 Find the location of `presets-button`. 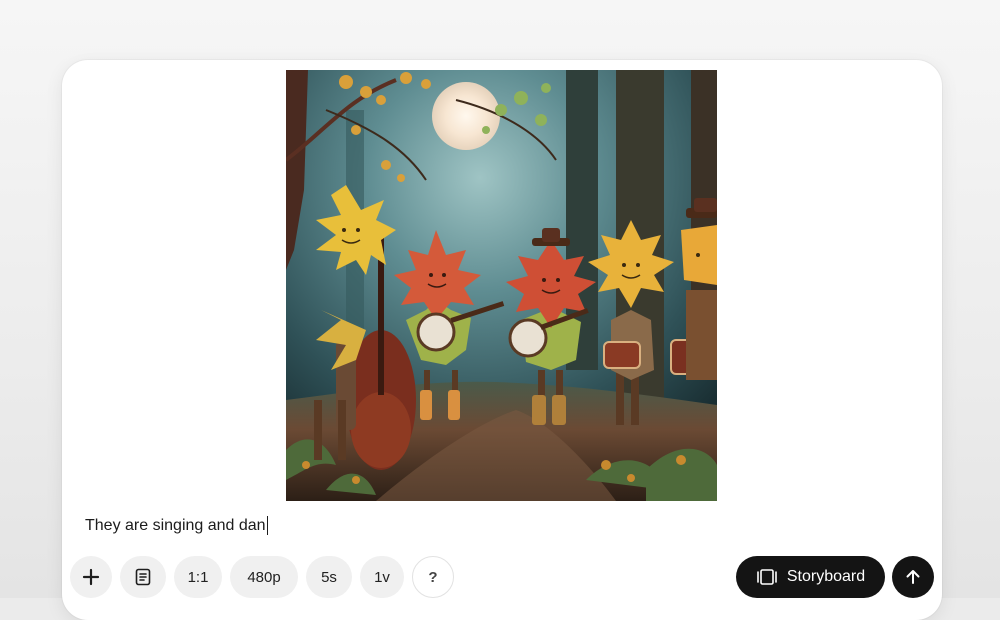

presets-button is located at coordinates (143, 577).